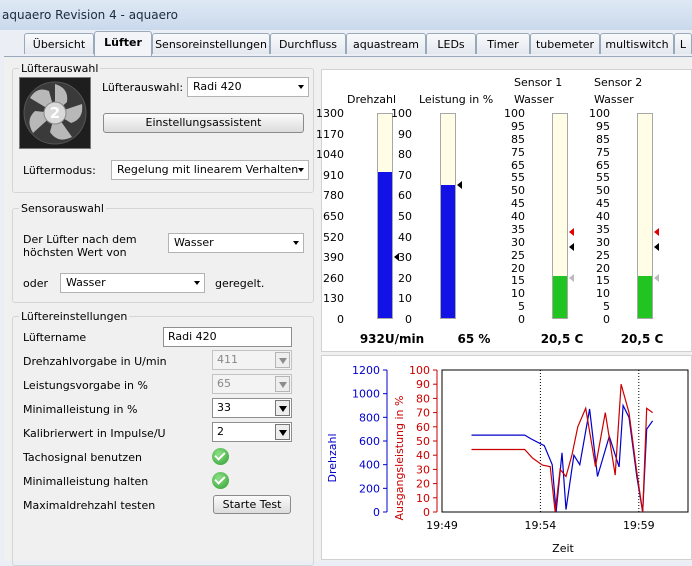 Image resolution: width=692 pixels, height=566 pixels. Describe the element at coordinates (333, 175) in the screenshot. I see `gauge-scale-label: 910` at that location.